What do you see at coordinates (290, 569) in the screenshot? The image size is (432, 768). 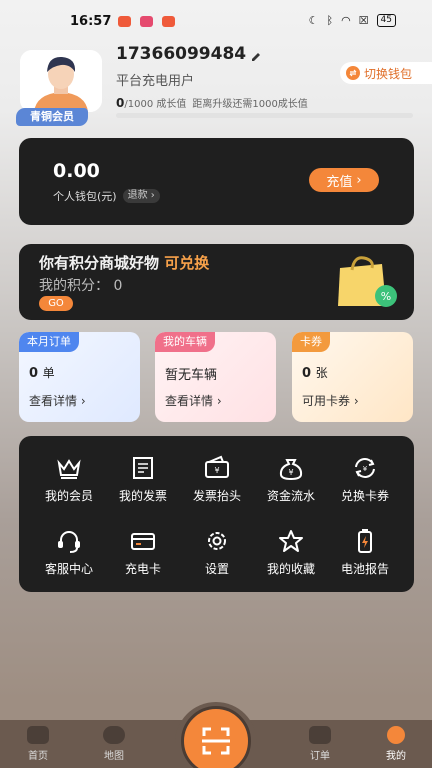 I see `menu-label: 我的收藏` at bounding box center [290, 569].